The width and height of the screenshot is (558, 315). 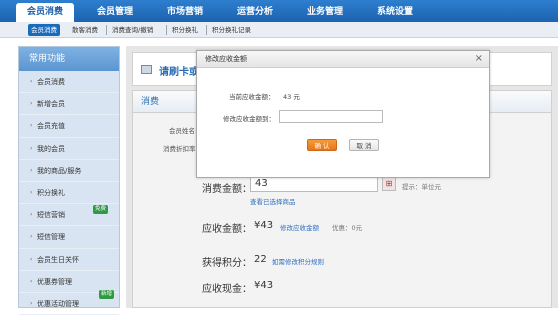 What do you see at coordinates (299, 227) in the screenshot?
I see `modify-receivable-link: 修改应收金额` at bounding box center [299, 227].